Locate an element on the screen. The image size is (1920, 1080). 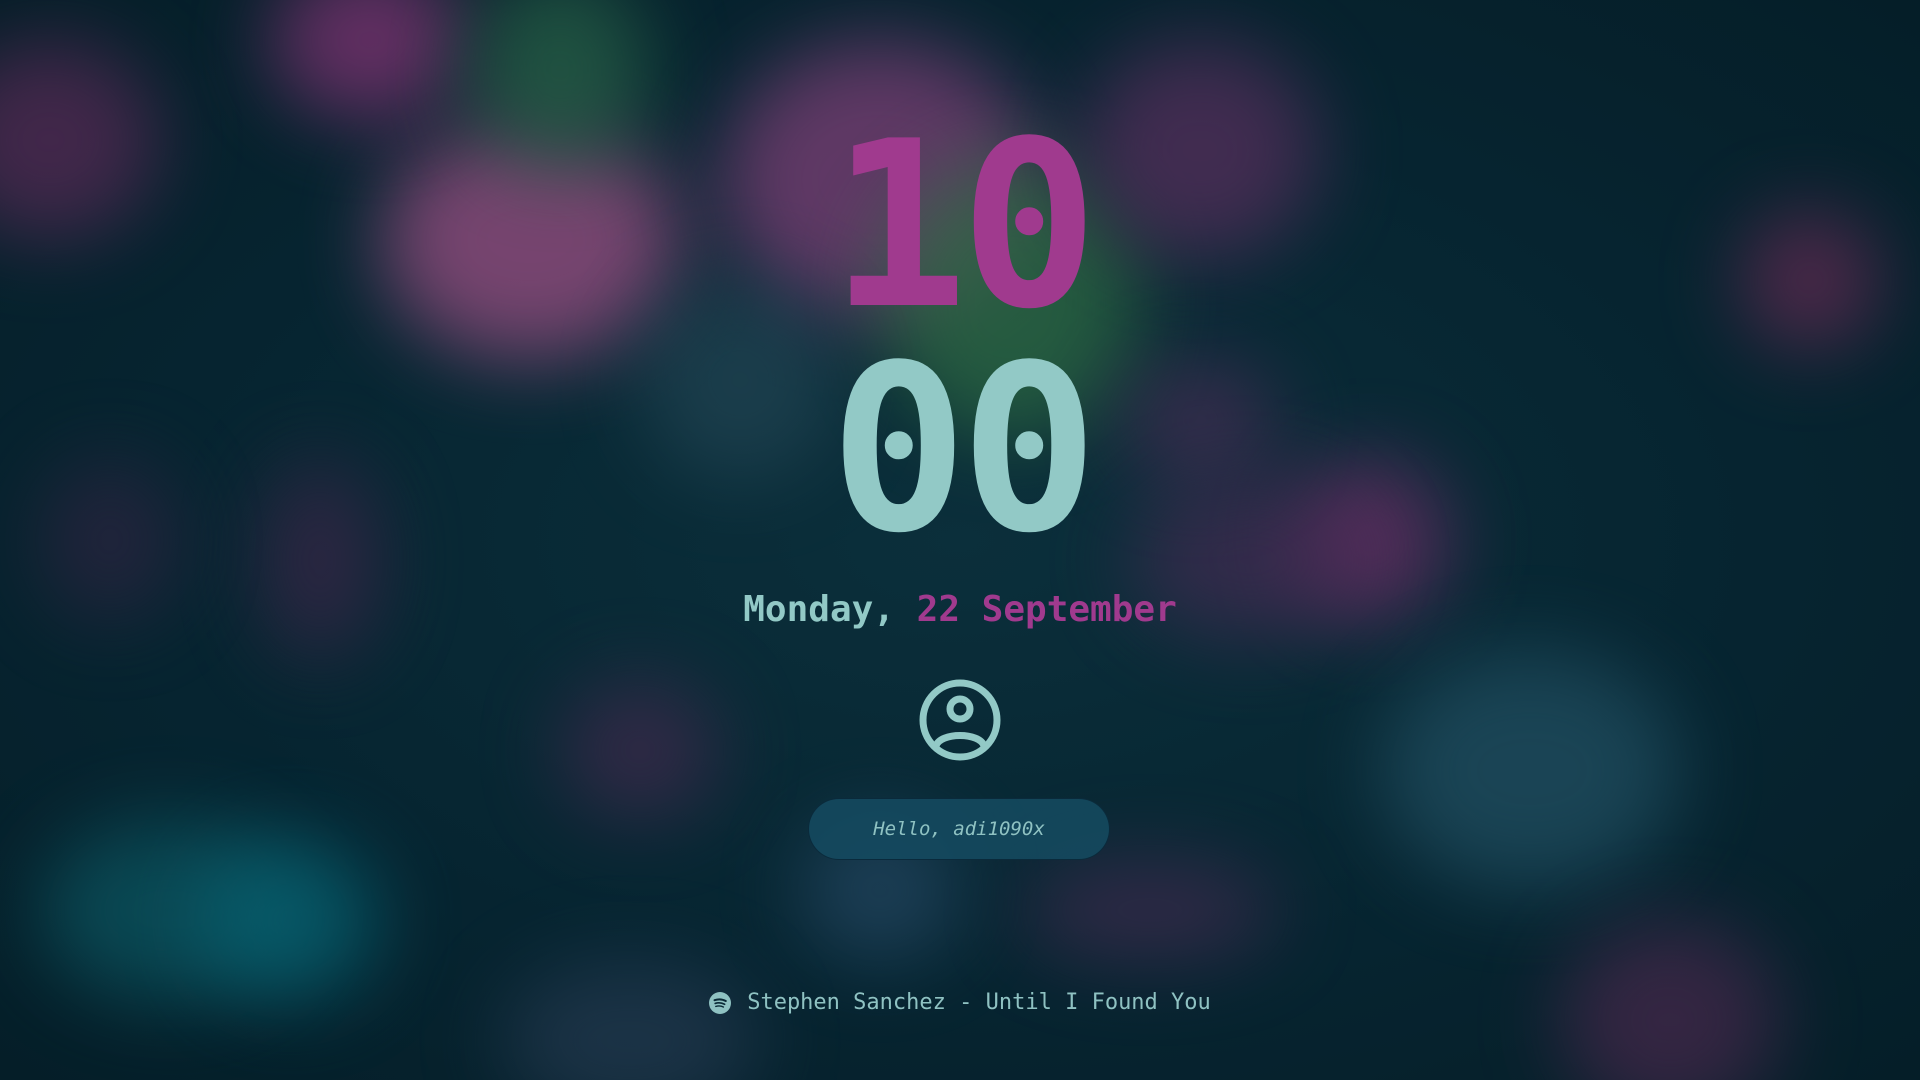
spotify-icon is located at coordinates (720, 1002).